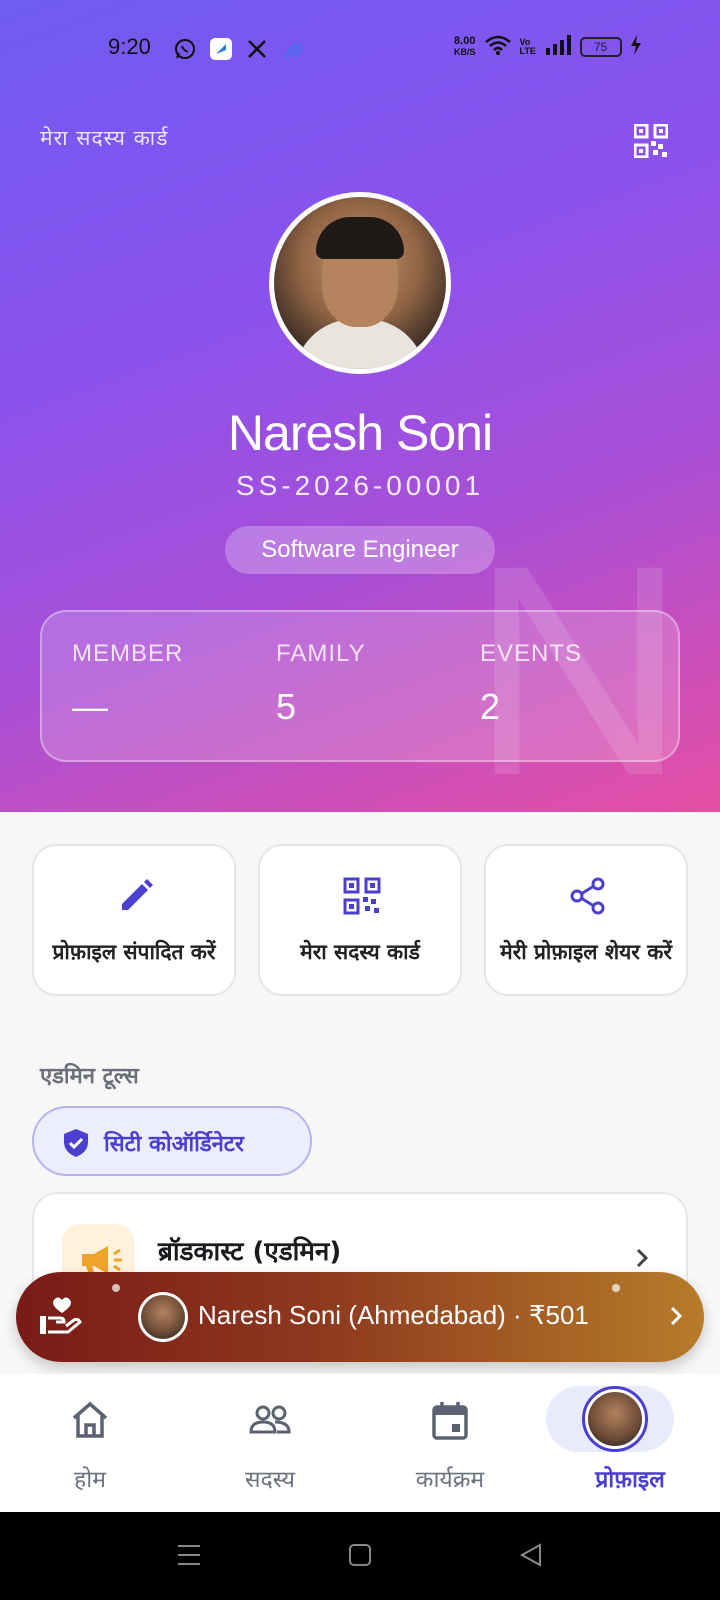 The width and height of the screenshot is (720, 1600). I want to click on stat-label: EVENTS, so click(531, 653).